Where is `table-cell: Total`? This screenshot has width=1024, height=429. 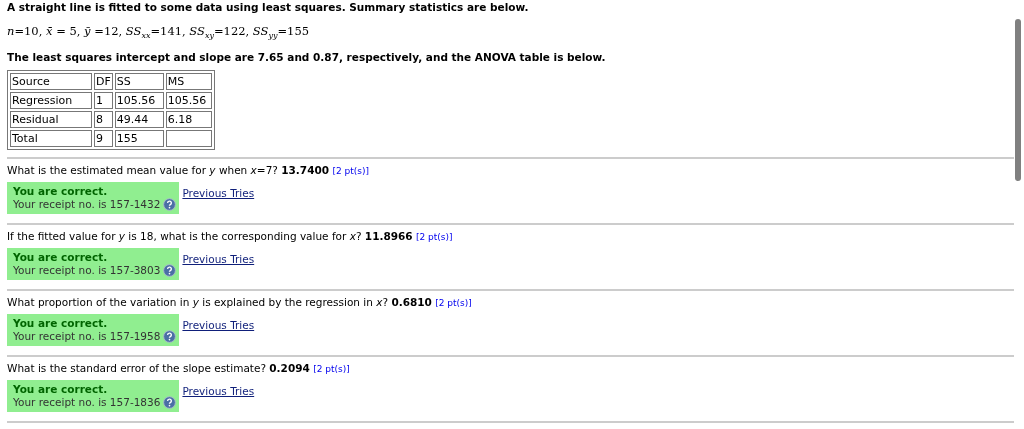 table-cell: Total is located at coordinates (25, 139).